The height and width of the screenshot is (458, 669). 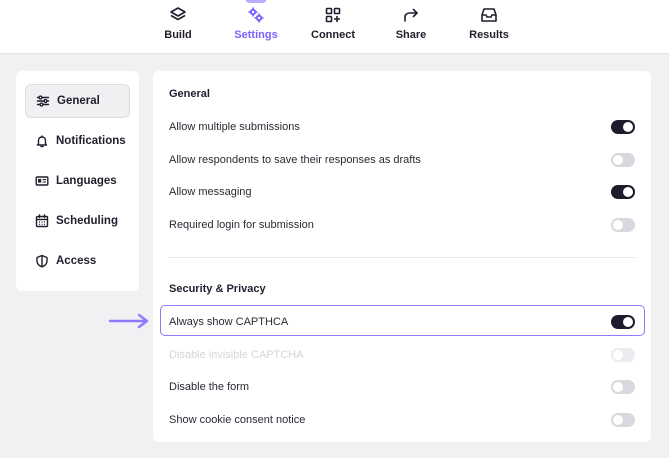 I want to click on nav-share: Share, so click(x=411, y=28).